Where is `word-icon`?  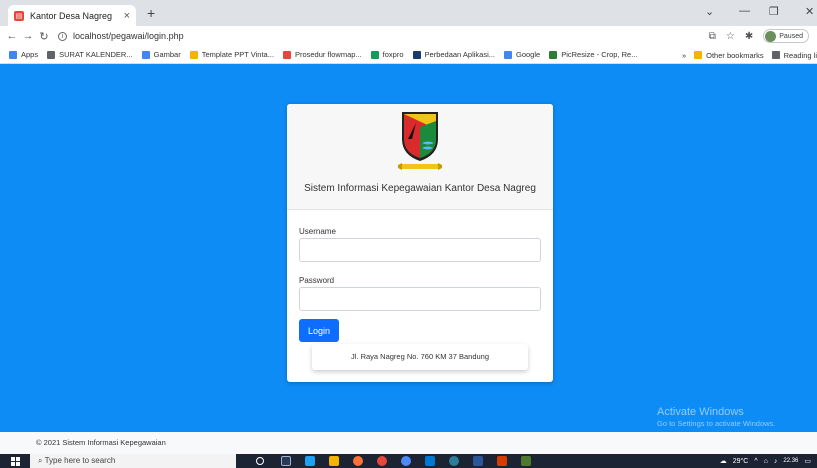
word-icon is located at coordinates (478, 461).